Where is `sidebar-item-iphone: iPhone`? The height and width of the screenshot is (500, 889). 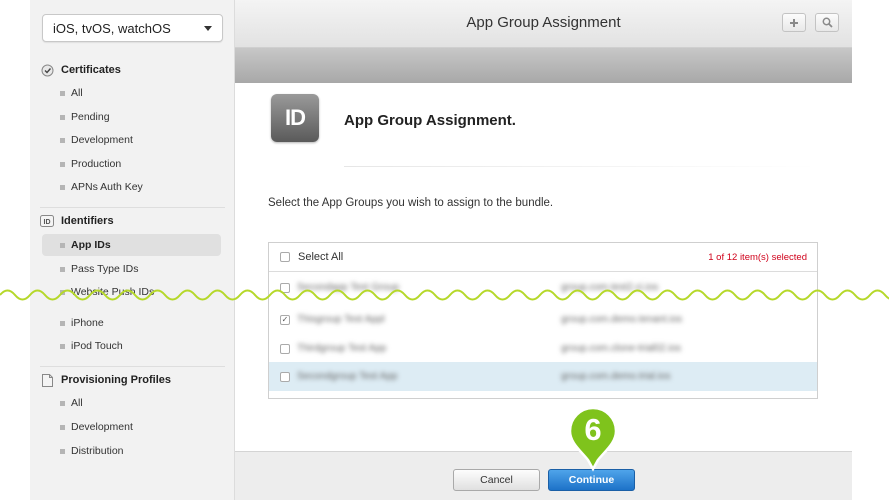 sidebar-item-iphone: iPhone is located at coordinates (131, 323).